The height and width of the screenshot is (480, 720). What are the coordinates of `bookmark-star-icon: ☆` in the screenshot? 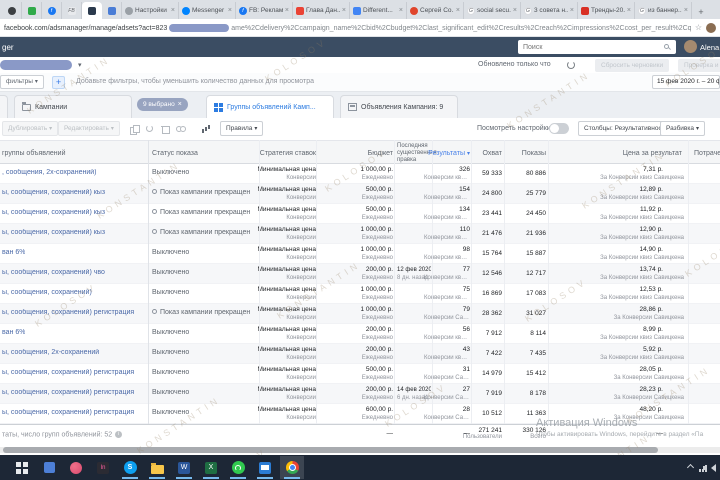 It's located at (698, 27).